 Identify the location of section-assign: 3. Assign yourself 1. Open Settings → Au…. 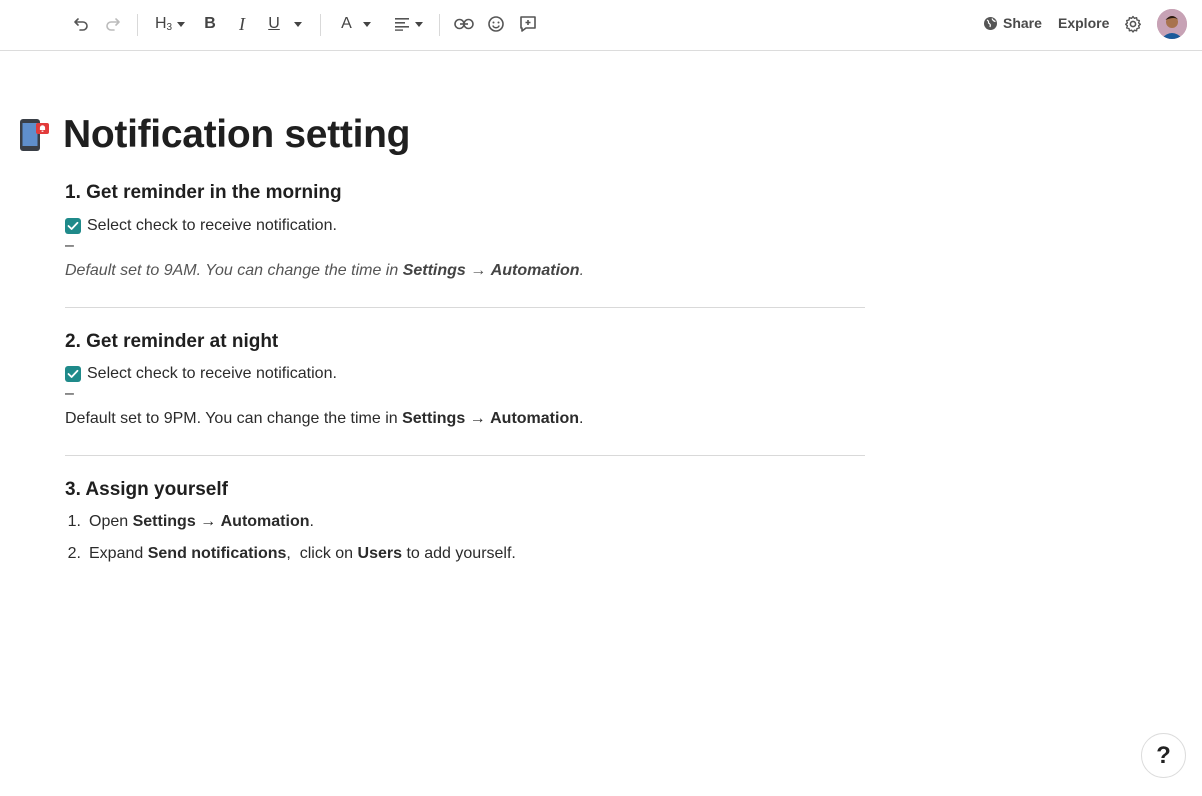
(465, 524).